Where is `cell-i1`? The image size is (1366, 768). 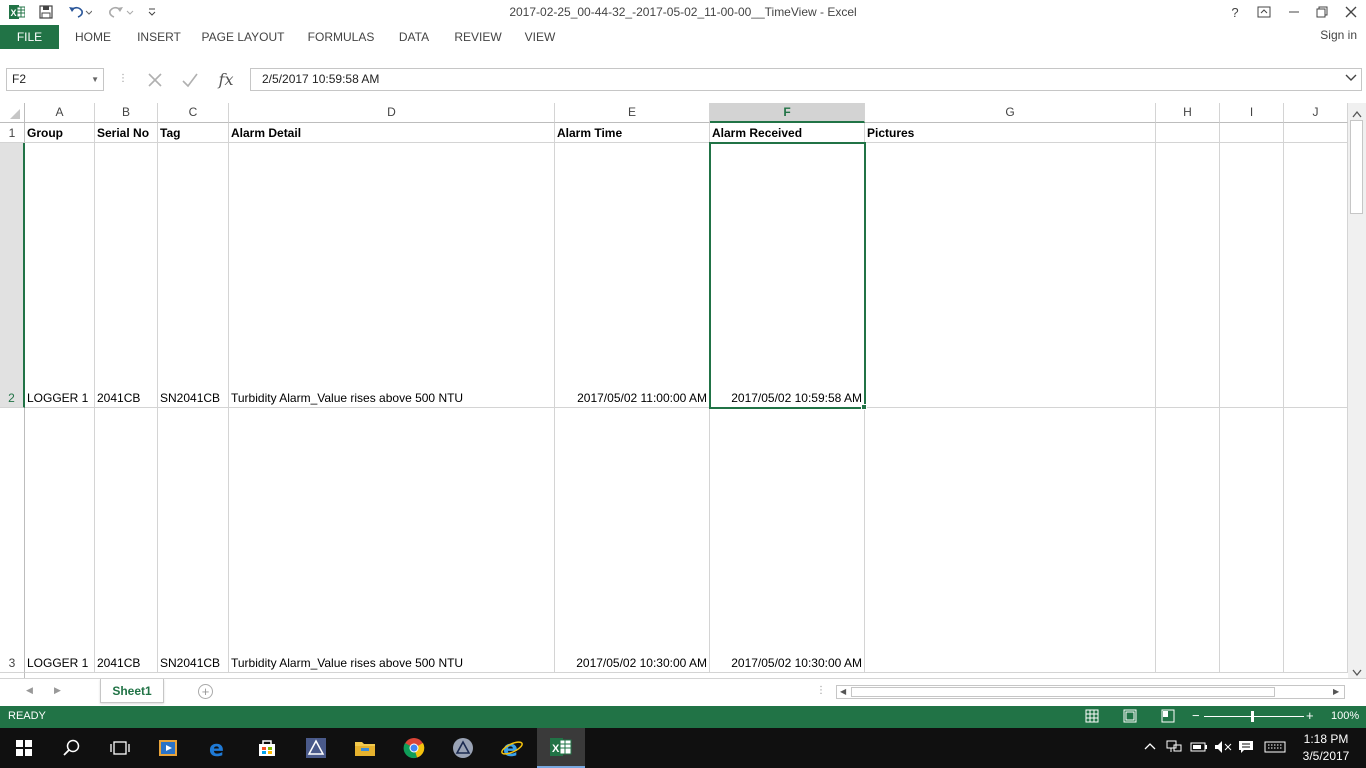 cell-i1 is located at coordinates (1252, 133).